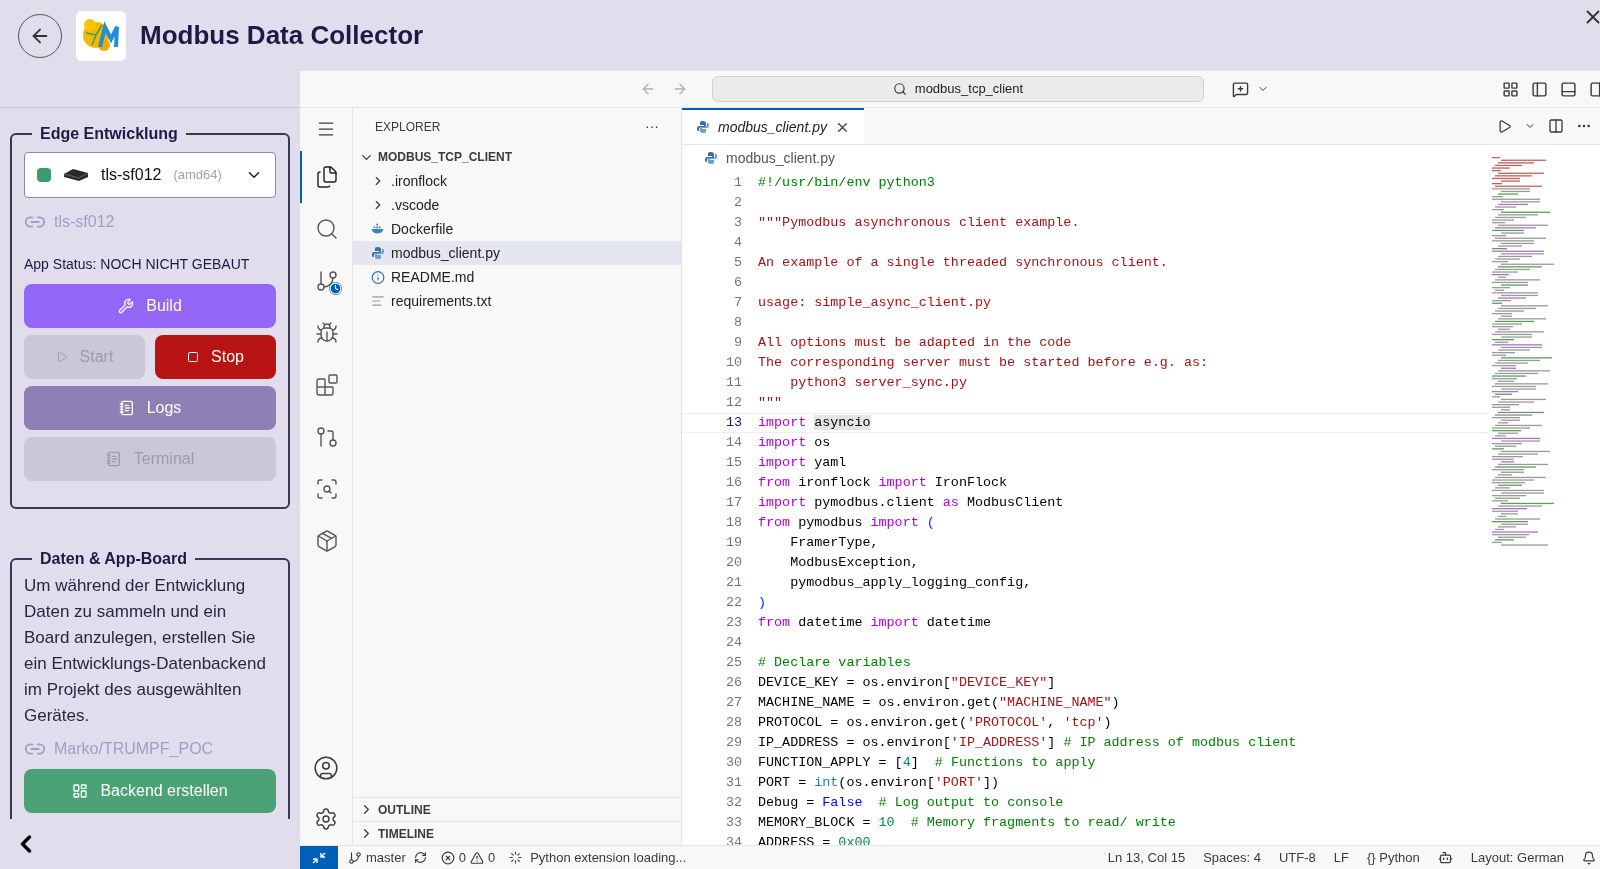 The image size is (1600, 869). I want to click on device-select: tls-sf012 (amd64), so click(150, 175).